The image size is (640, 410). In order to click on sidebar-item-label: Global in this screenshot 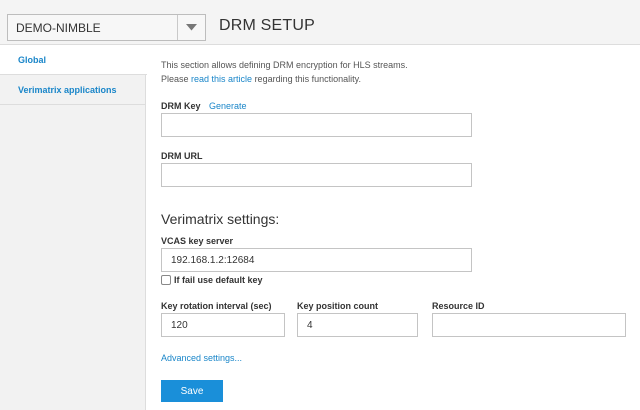, I will do `click(32, 60)`.